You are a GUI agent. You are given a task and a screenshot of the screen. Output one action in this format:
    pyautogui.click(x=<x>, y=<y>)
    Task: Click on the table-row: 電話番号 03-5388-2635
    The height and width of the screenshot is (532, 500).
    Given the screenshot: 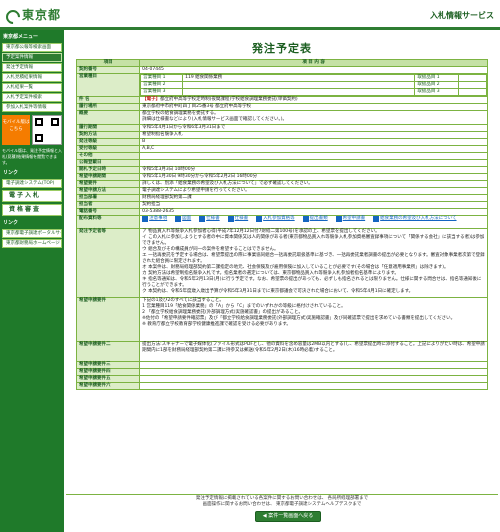 What is the action you would take?
    pyautogui.click(x=281, y=212)
    